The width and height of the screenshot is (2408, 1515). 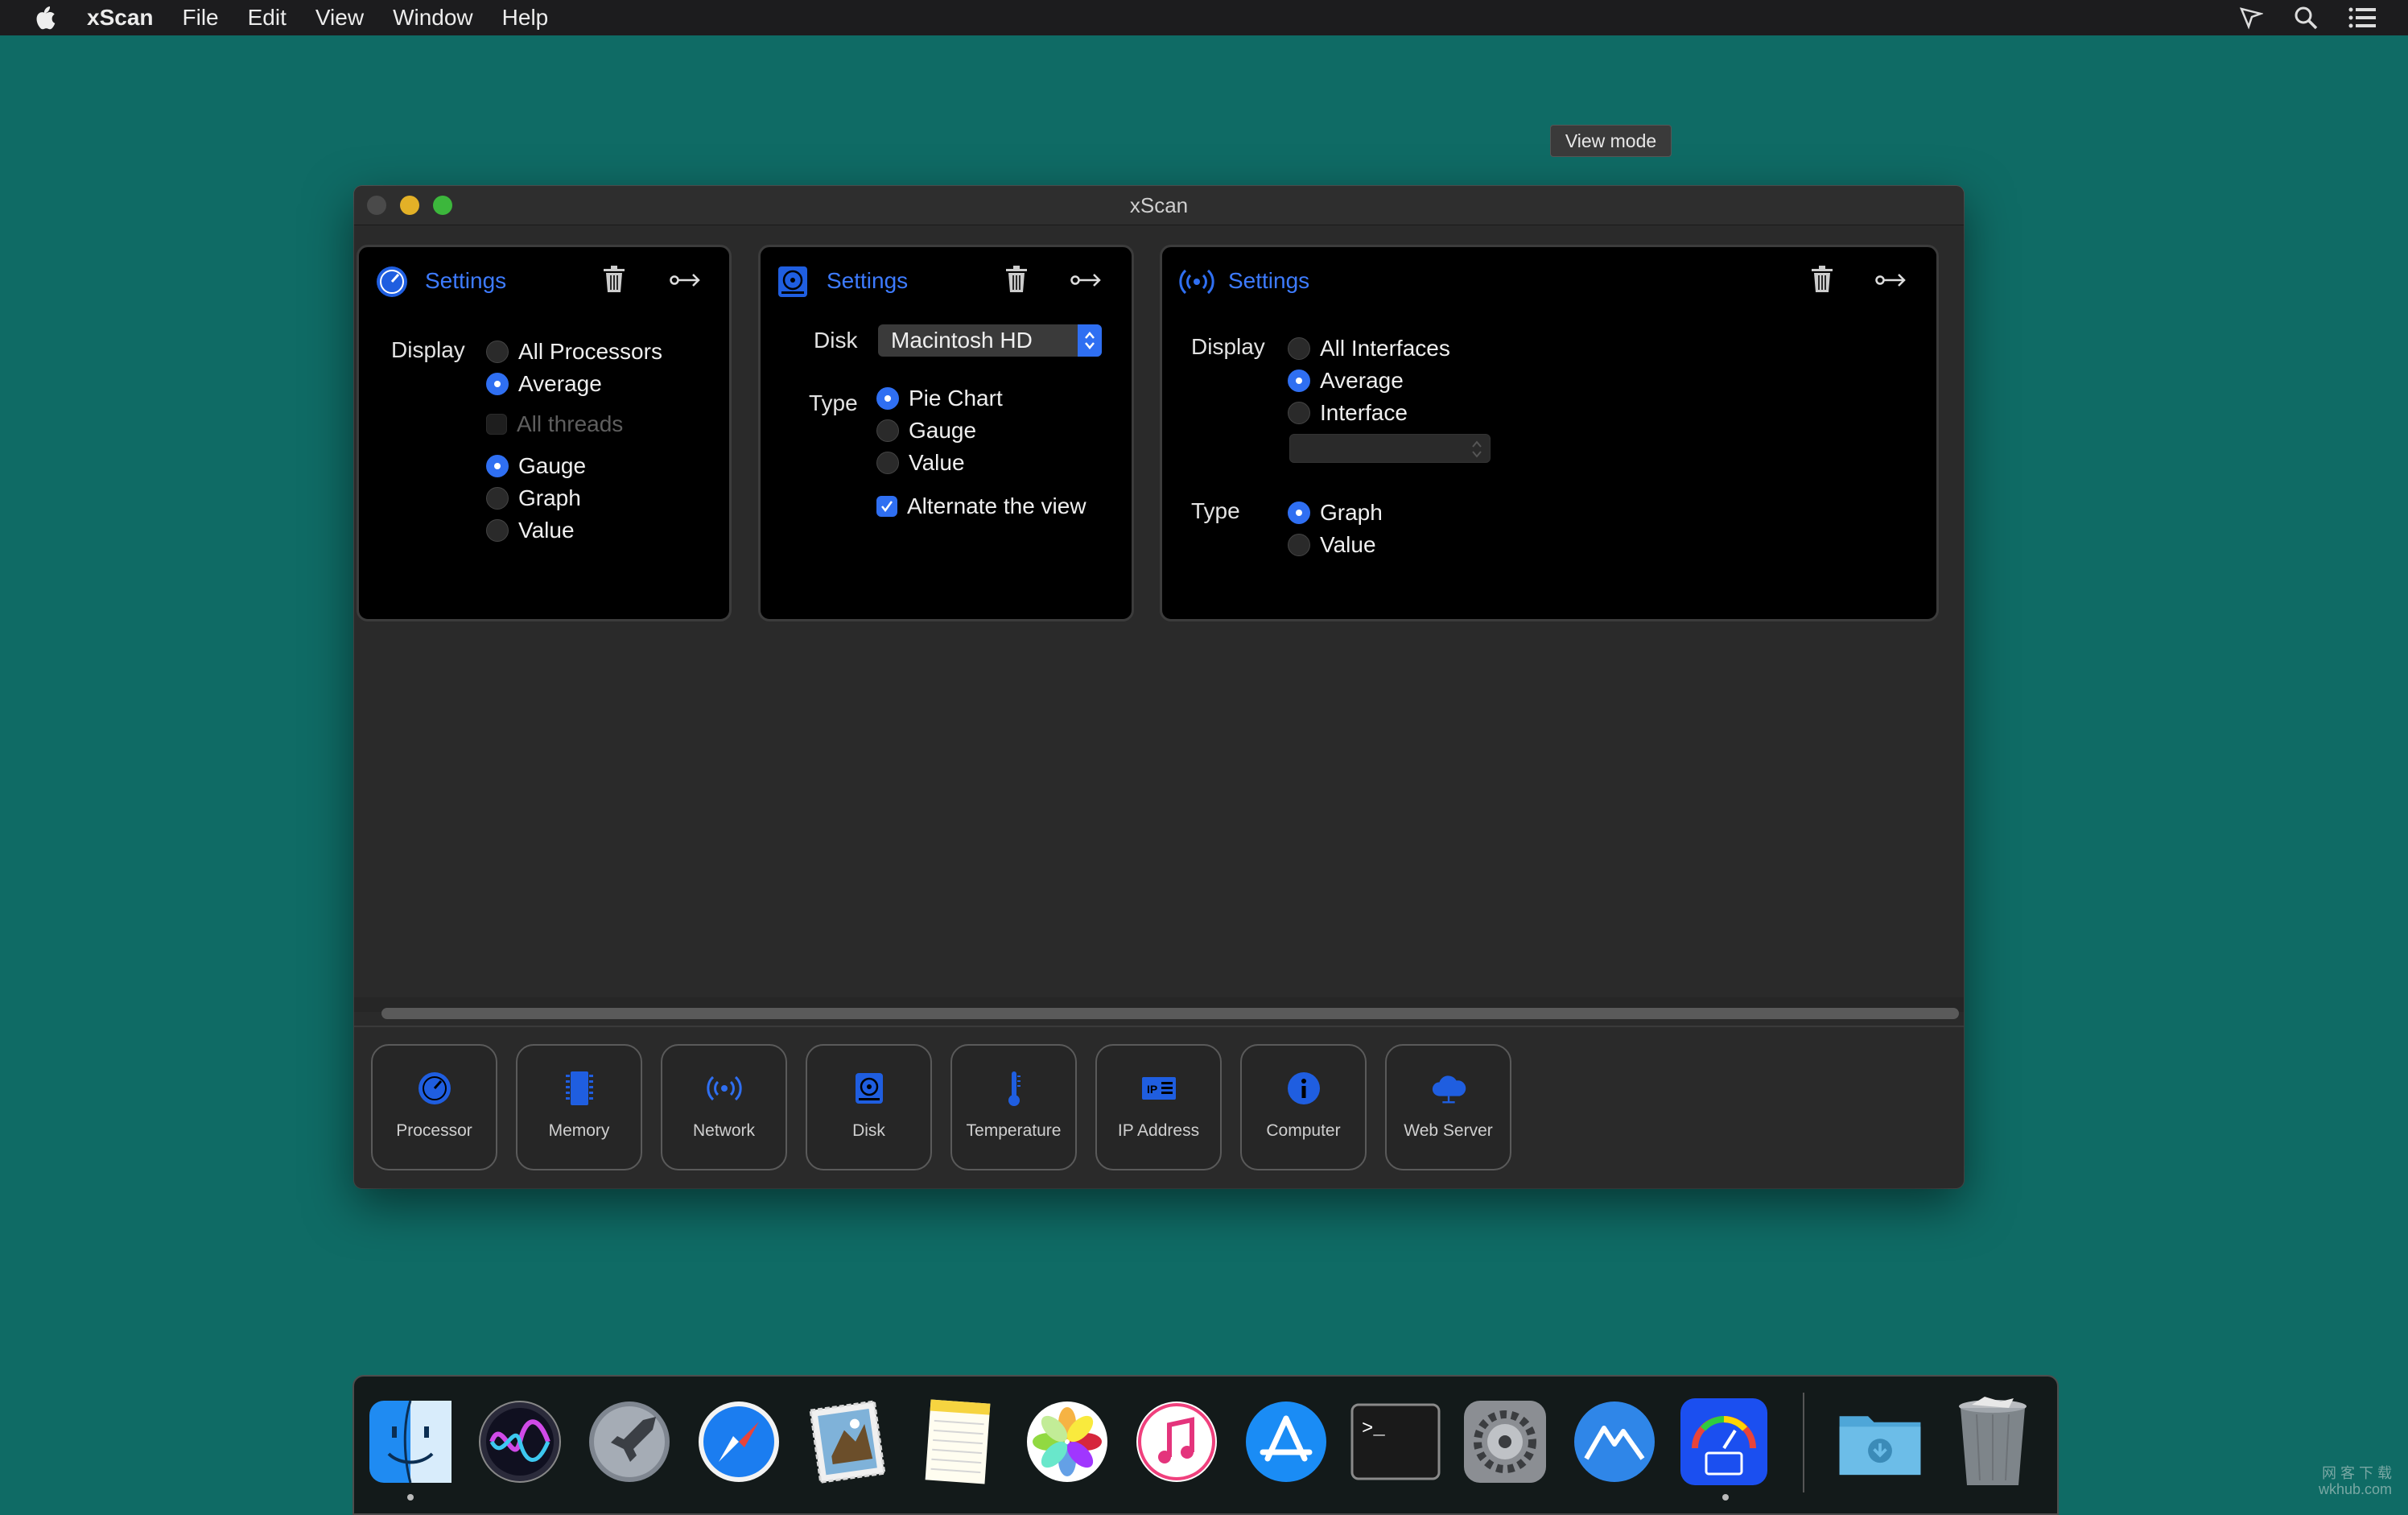 I want to click on dock-launchpad-icon, so click(x=629, y=1441).